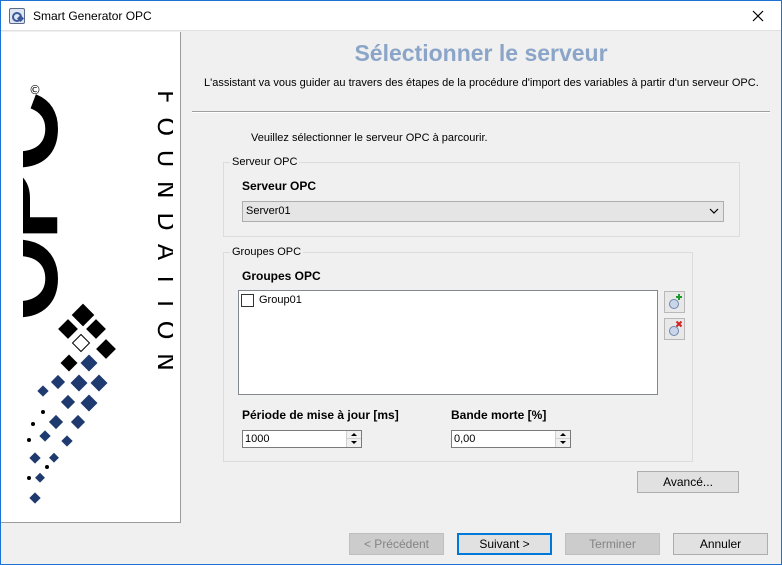  I want to click on logo-subtitle: FOUNDATION, so click(162, 237).